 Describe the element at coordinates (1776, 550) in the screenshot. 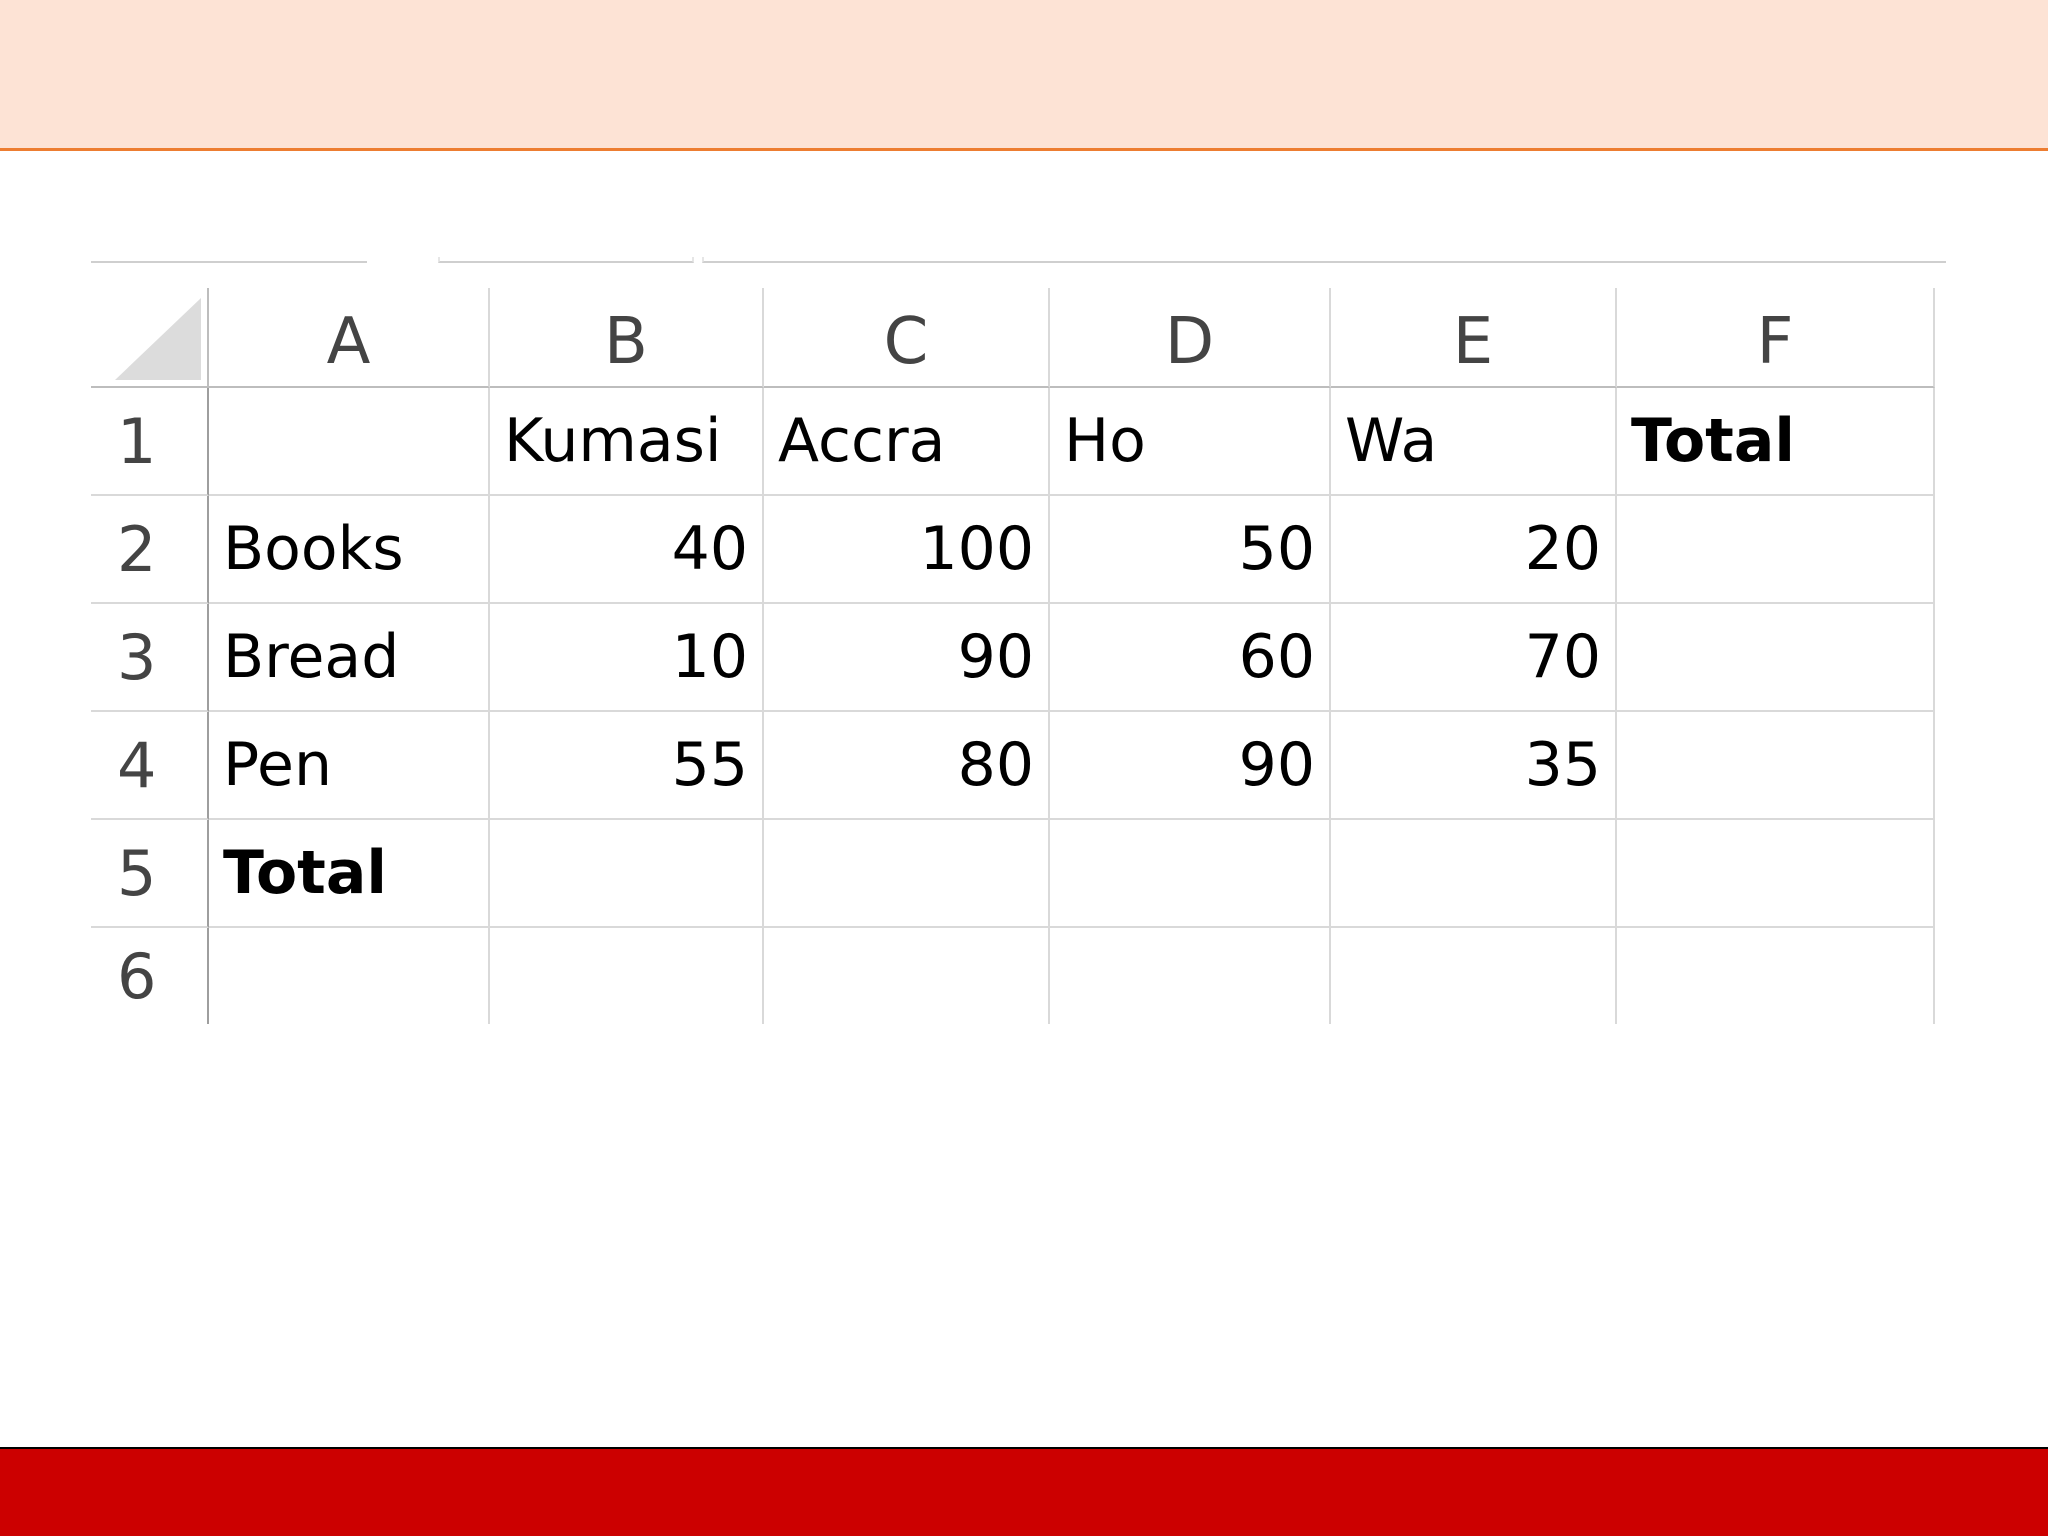

I see `cell-f2` at that location.